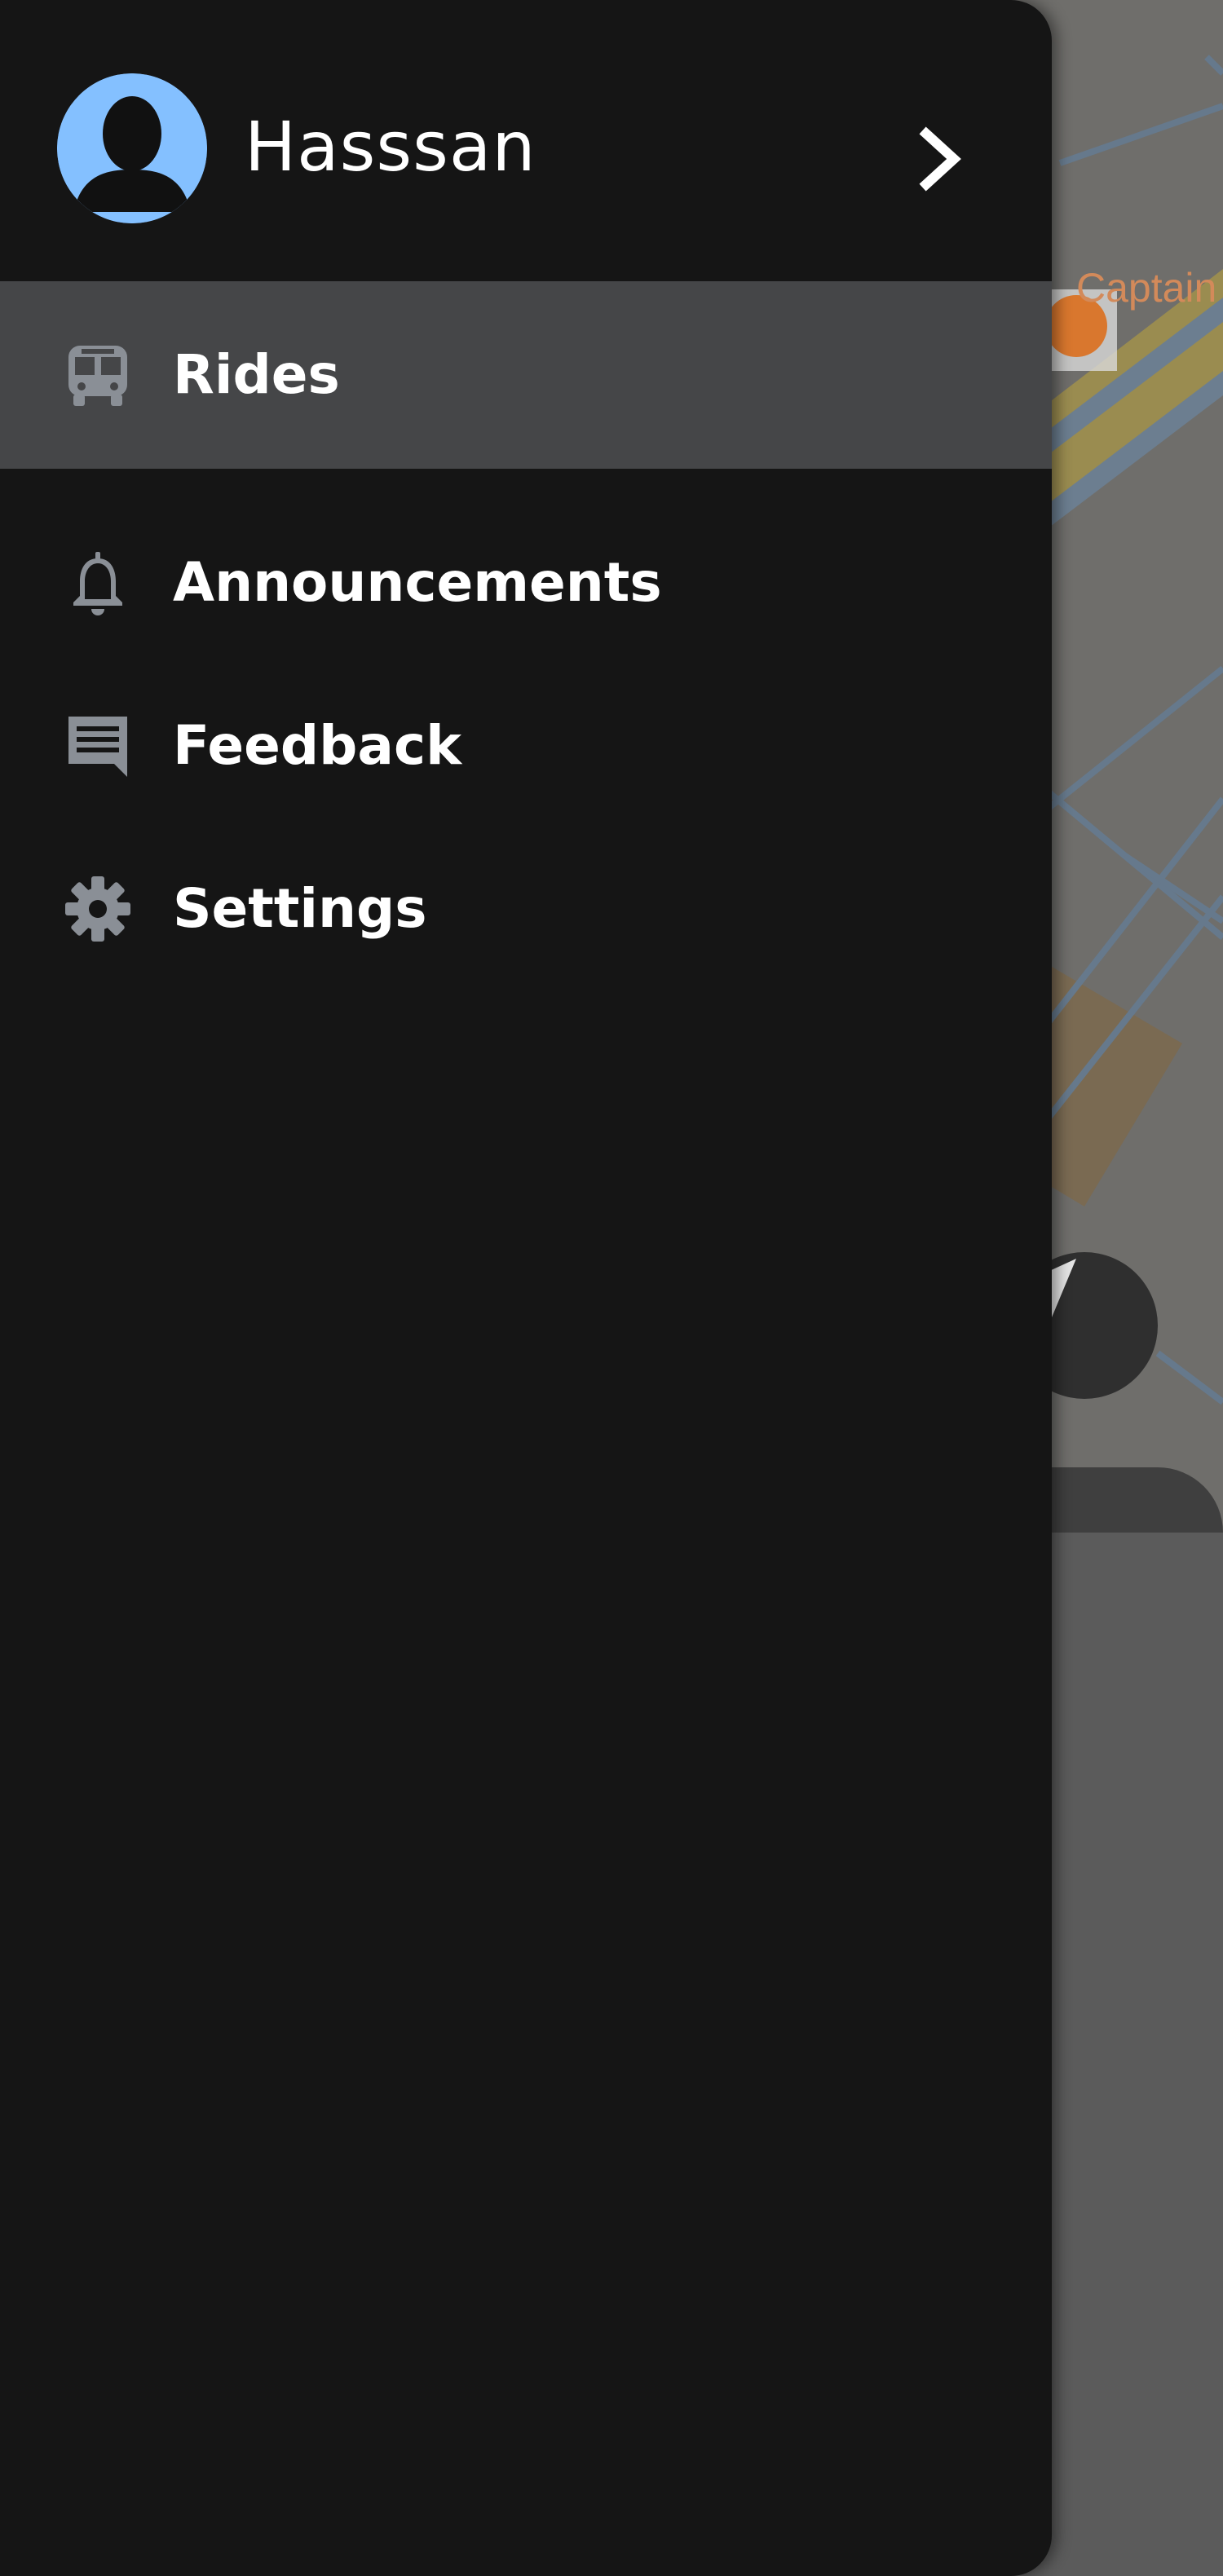 This screenshot has width=1223, height=2576. I want to click on bus-icon, so click(98, 376).